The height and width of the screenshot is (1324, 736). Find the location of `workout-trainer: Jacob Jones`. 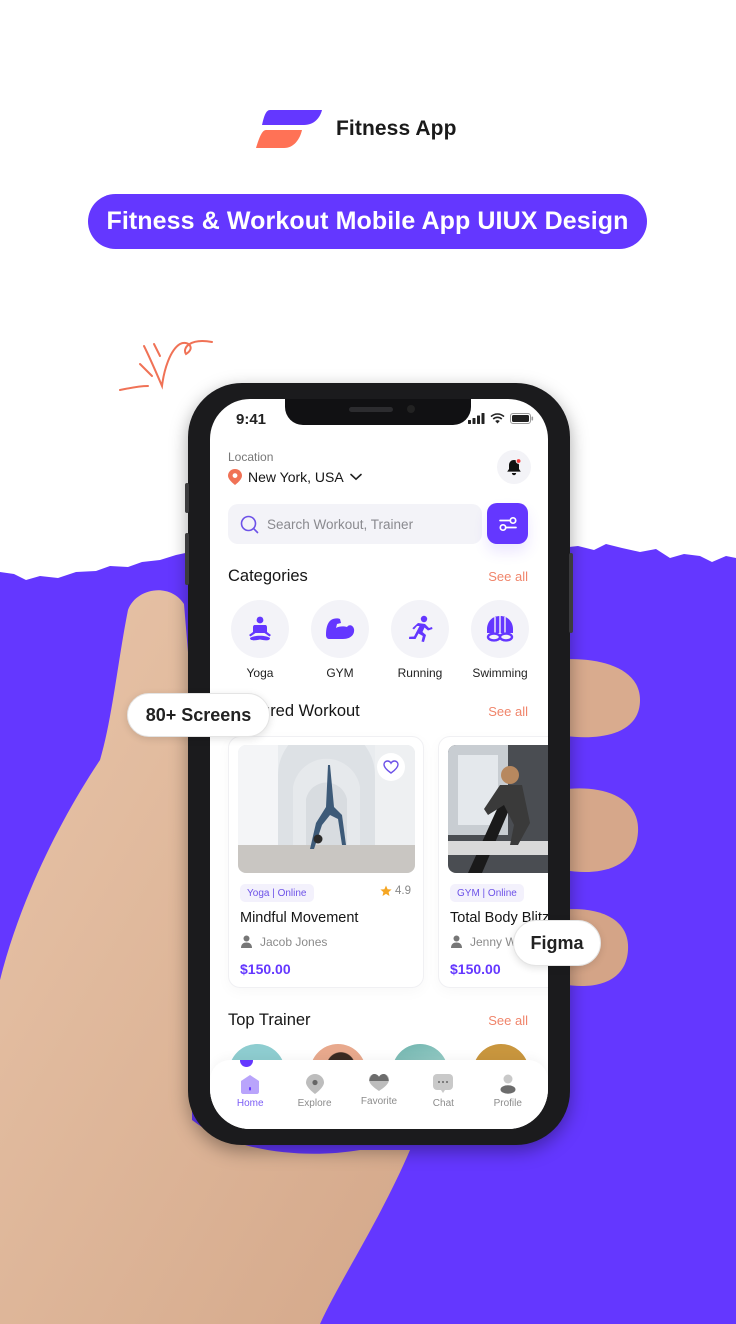

workout-trainer: Jacob Jones is located at coordinates (284, 942).